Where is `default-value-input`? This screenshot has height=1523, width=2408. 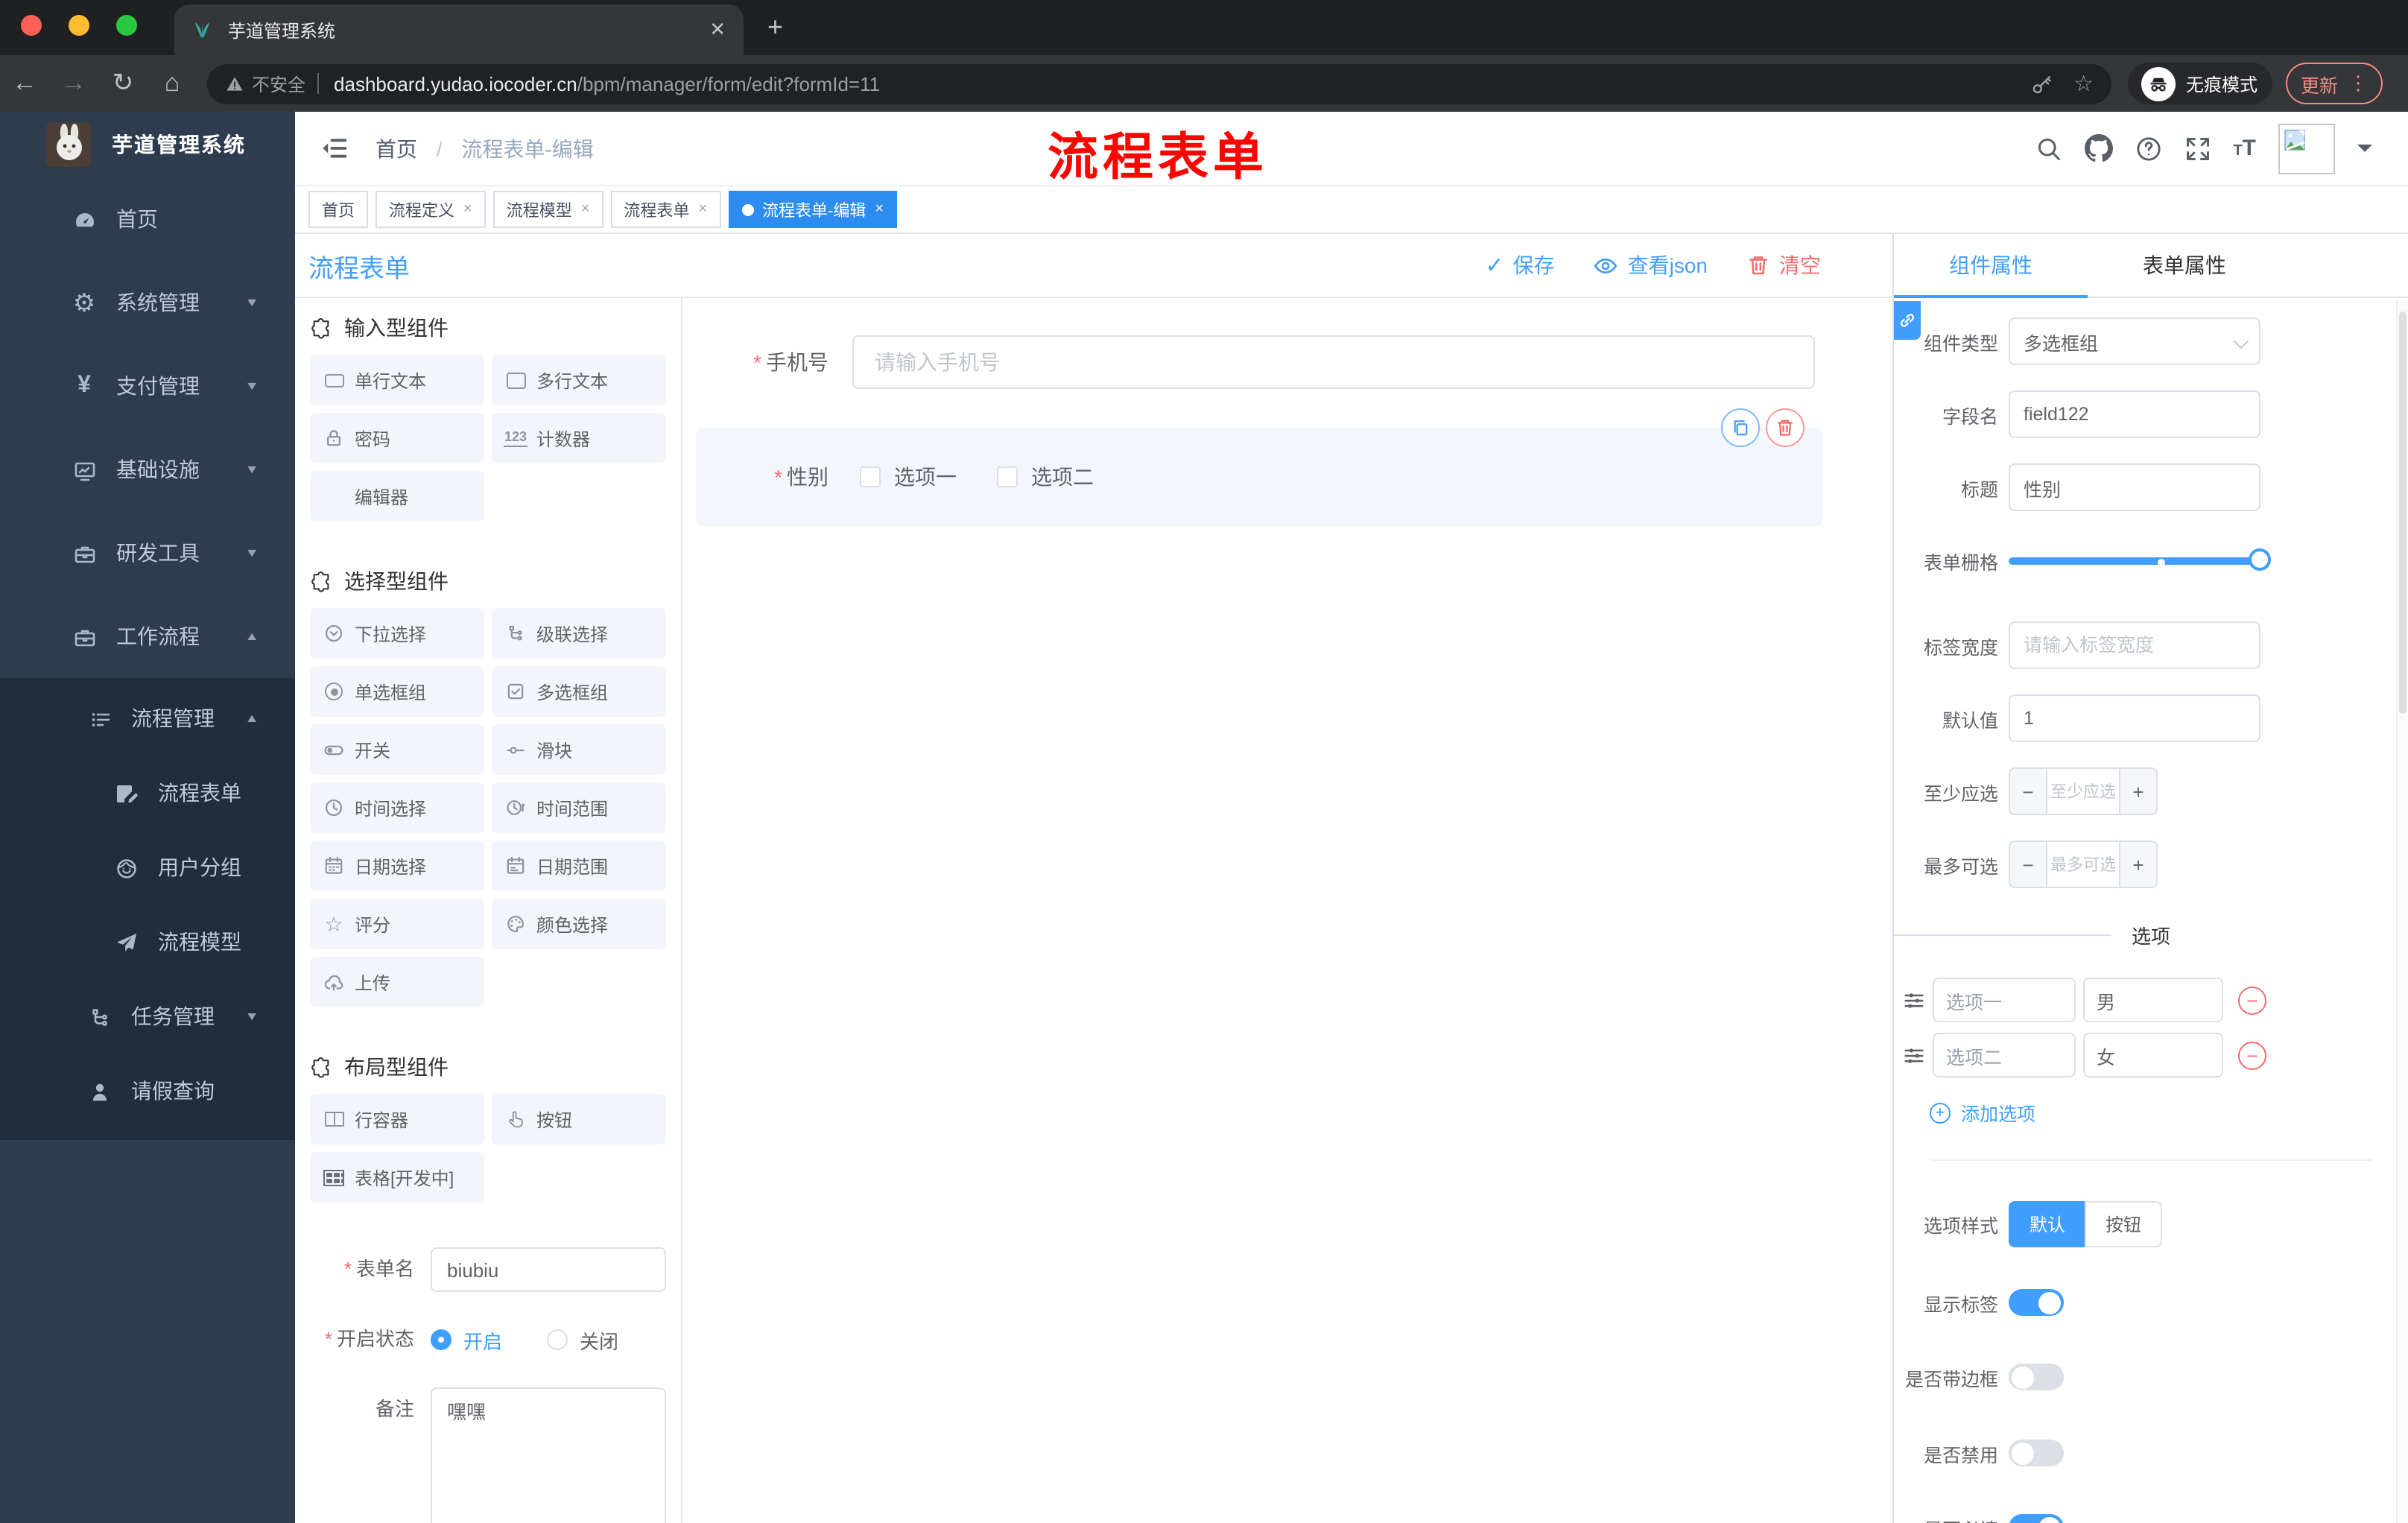
default-value-input is located at coordinates (2134, 718).